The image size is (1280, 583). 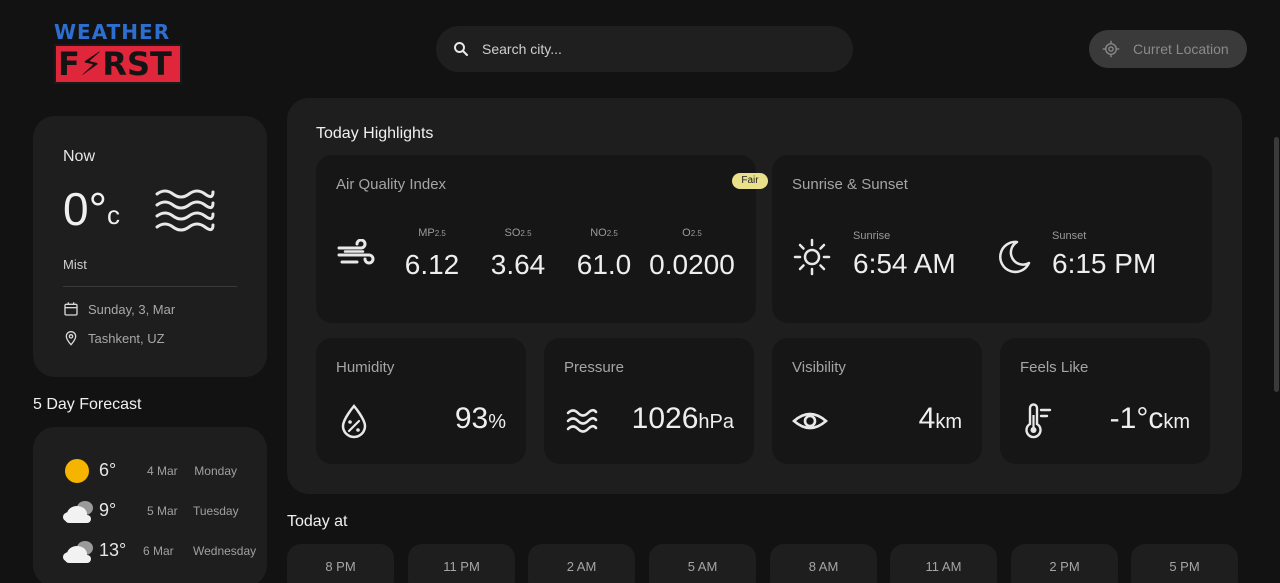 I want to click on current-weather-card: Now 0°c Mist Sunday, 3, Mar Tashkent, UZ, so click(x=150, y=246).